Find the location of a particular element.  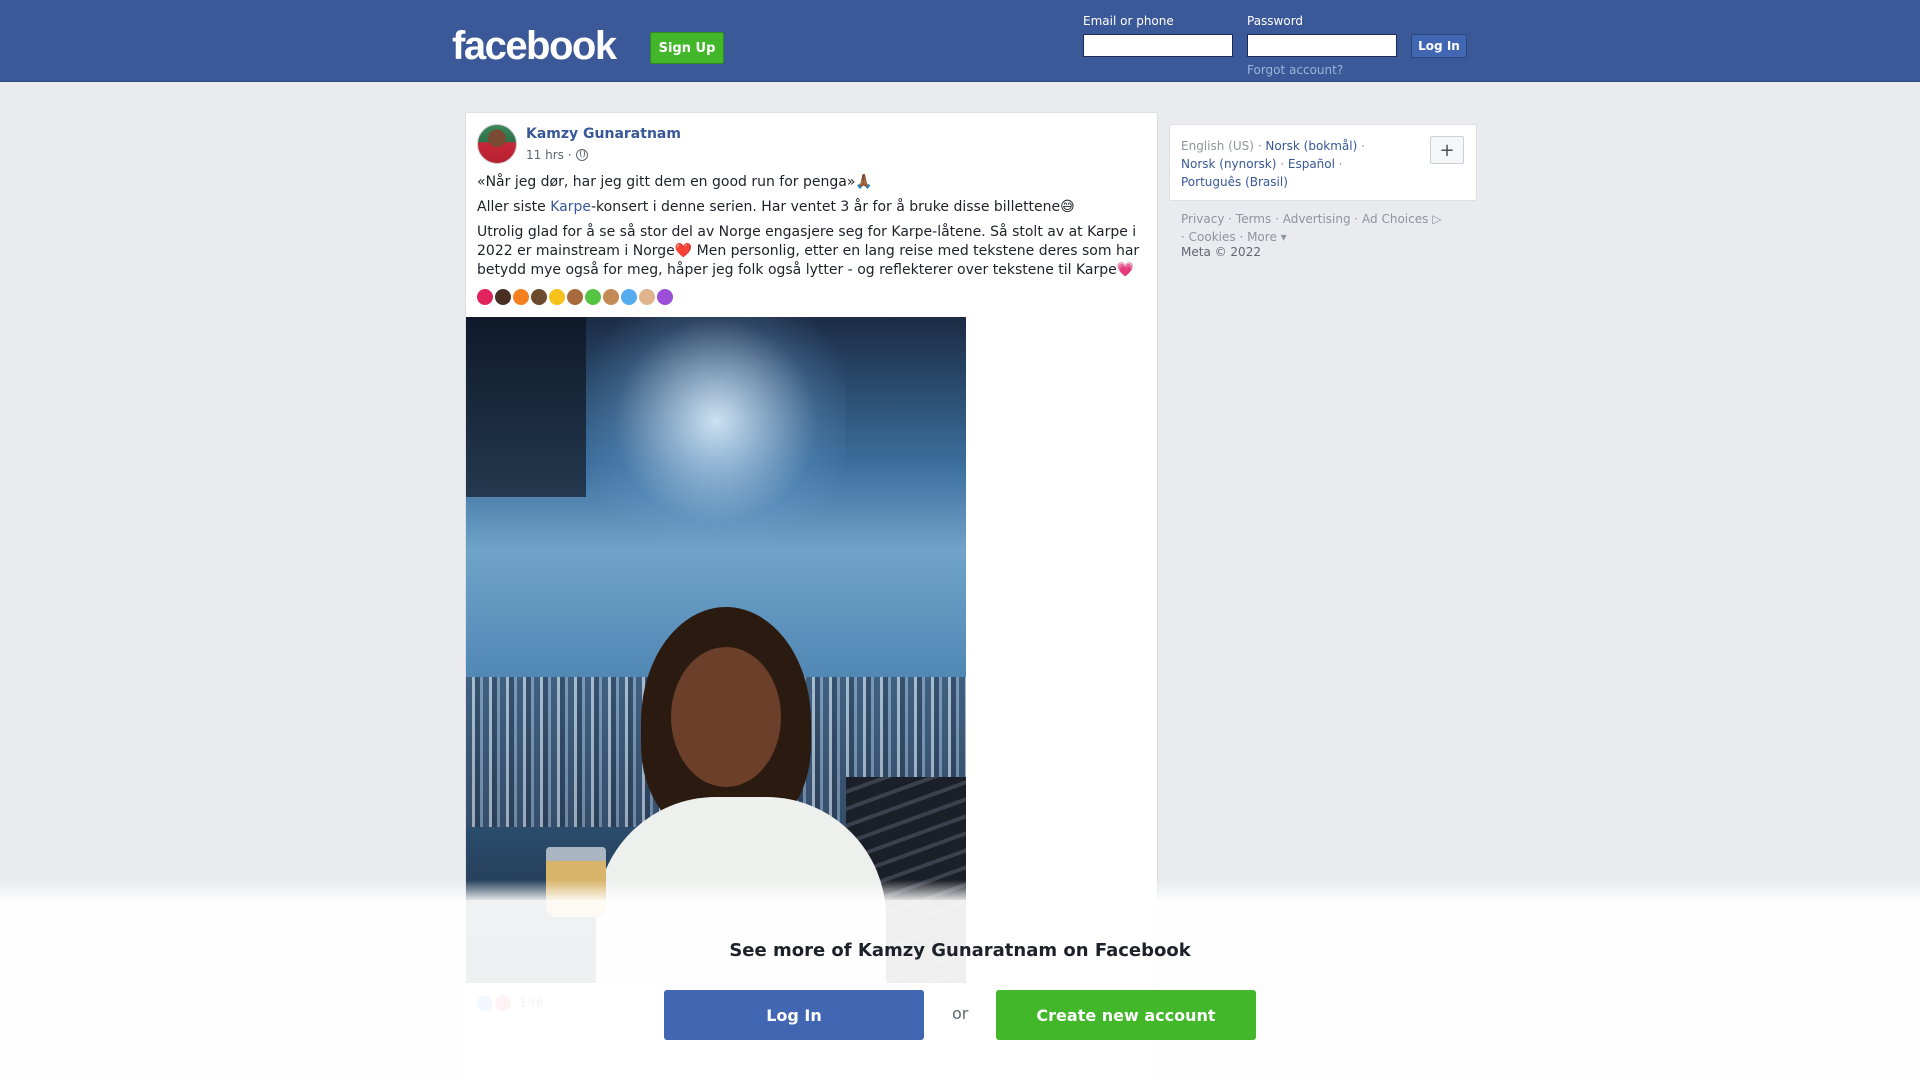

karpe-link: Karpe is located at coordinates (570, 207).